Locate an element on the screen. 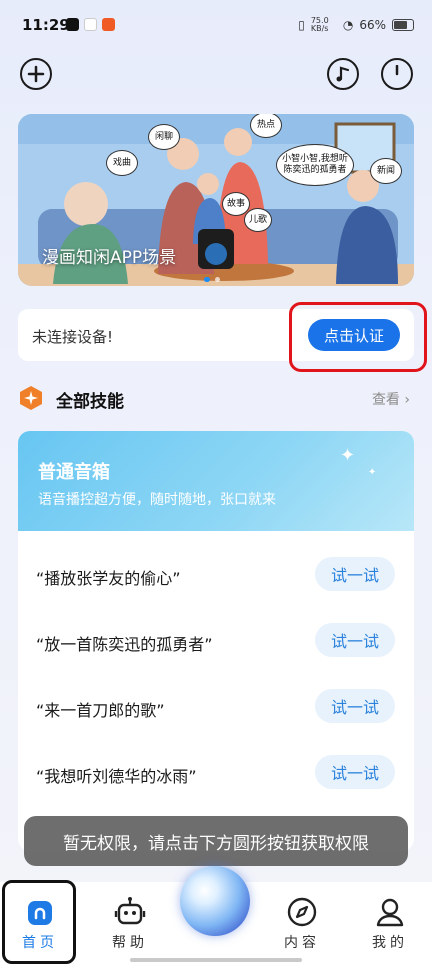 This screenshot has height=964, width=432. example-row: “我想听刘德华的冰雨” 试一试 is located at coordinates (216, 773).